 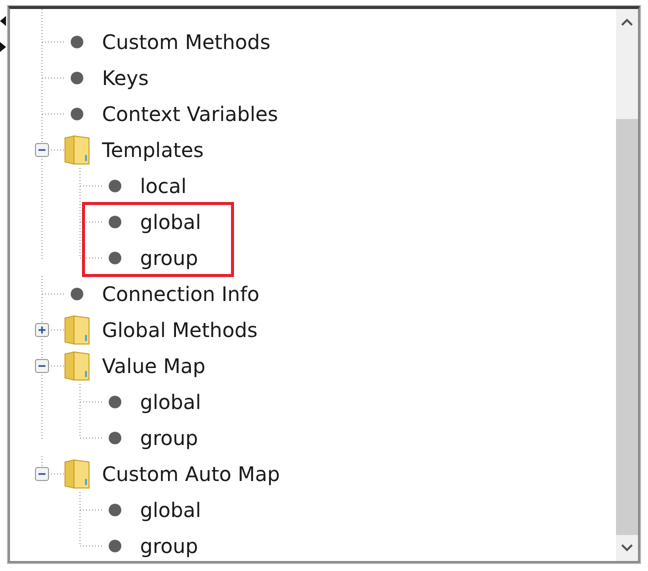 I want to click on tree-item-label: Custom Auto Map, so click(x=191, y=474).